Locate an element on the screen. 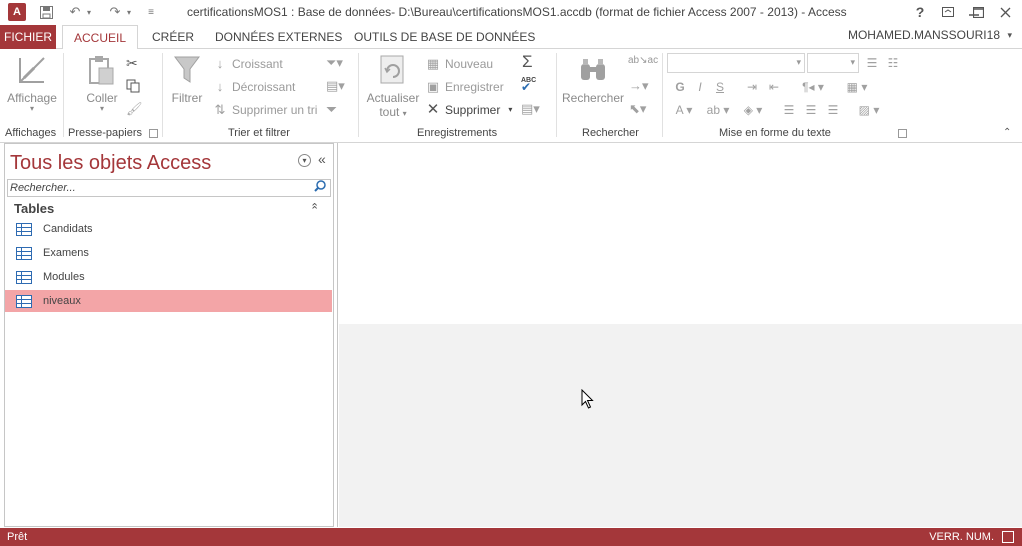 This screenshot has width=1022, height=546. more-records-icon: ▤▾ is located at coordinates (530, 109).